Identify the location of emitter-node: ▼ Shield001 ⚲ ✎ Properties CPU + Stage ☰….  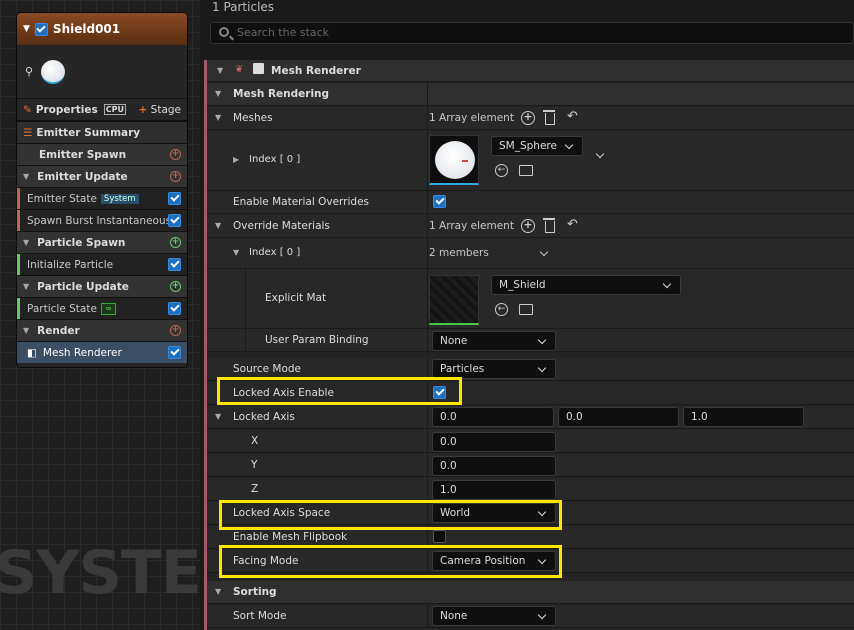
(102, 190).